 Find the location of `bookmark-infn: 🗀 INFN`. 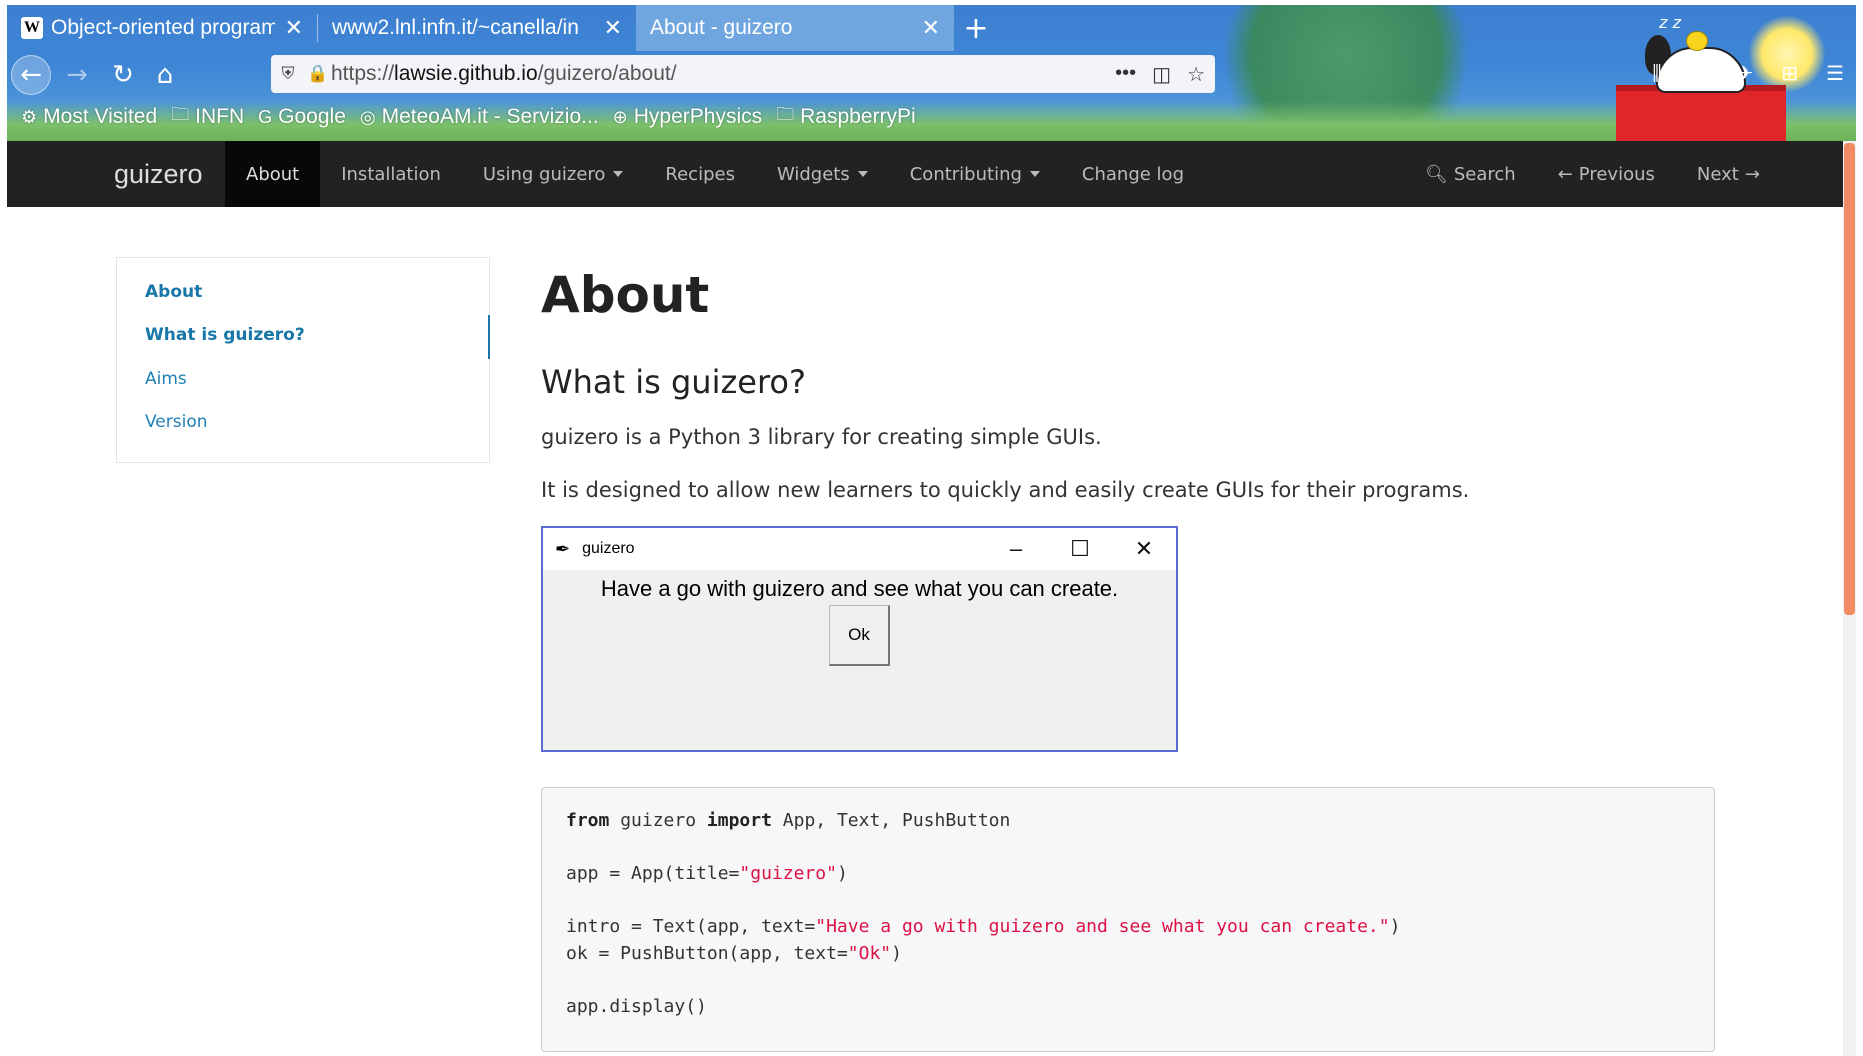

bookmark-infn: 🗀 INFN is located at coordinates (207, 117).